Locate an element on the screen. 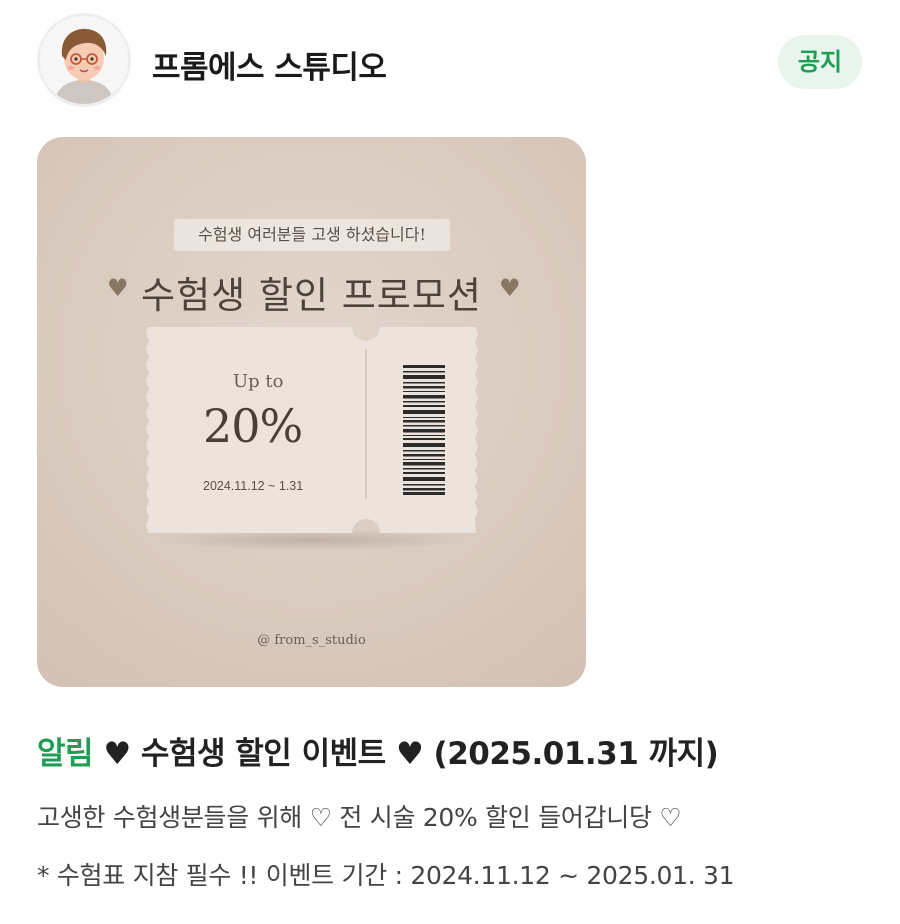  ticket-date-range: 2024.11.12 ~ 1.31 is located at coordinates (253, 486).